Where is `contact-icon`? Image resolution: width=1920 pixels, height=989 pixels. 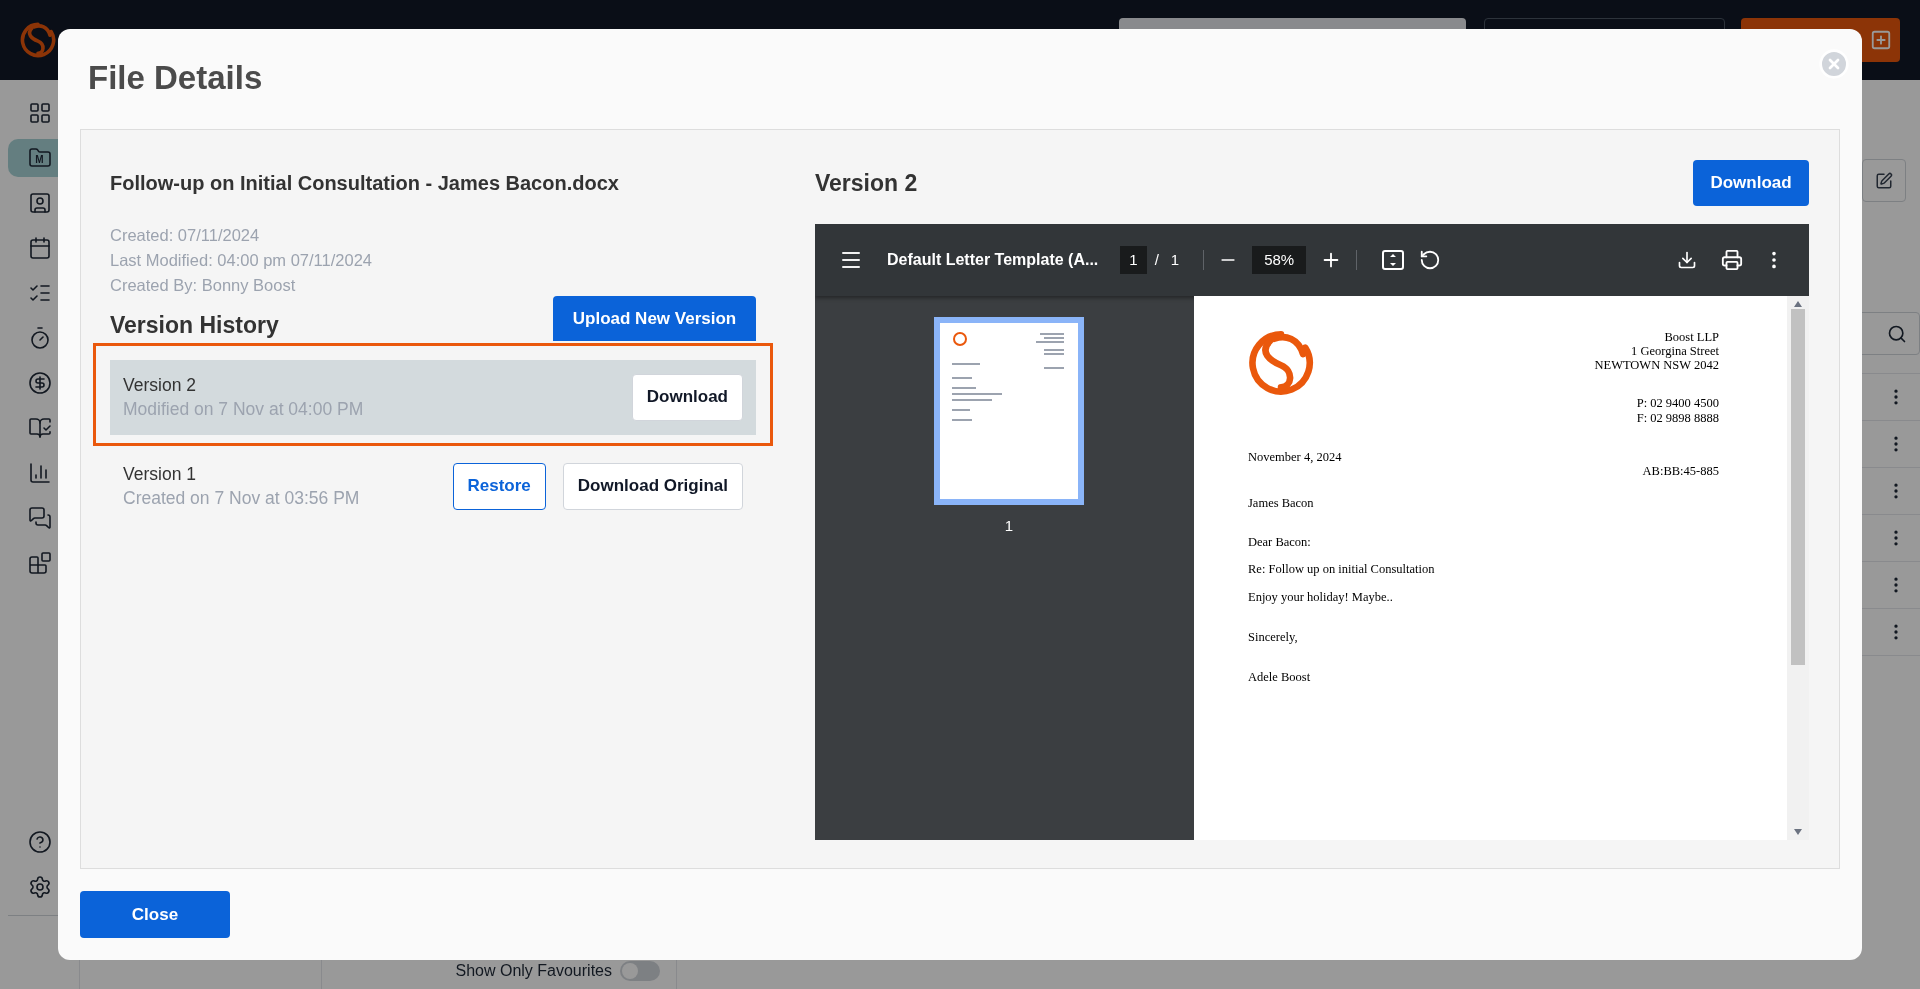 contact-icon is located at coordinates (39, 202).